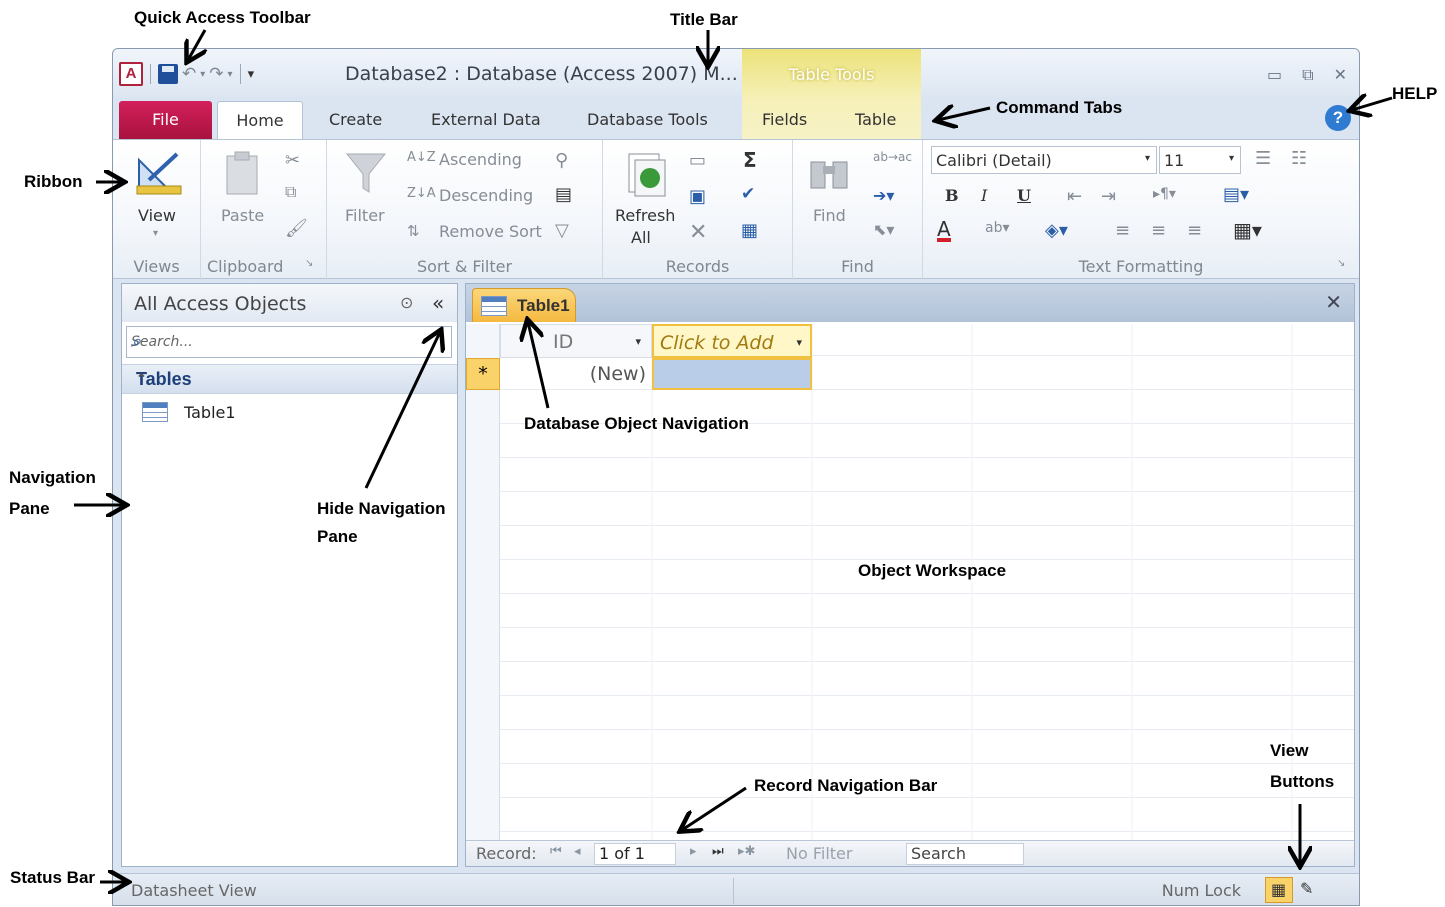 This screenshot has width=1445, height=907. Describe the element at coordinates (1338, 118) in the screenshot. I see `help-icon: ?` at that location.